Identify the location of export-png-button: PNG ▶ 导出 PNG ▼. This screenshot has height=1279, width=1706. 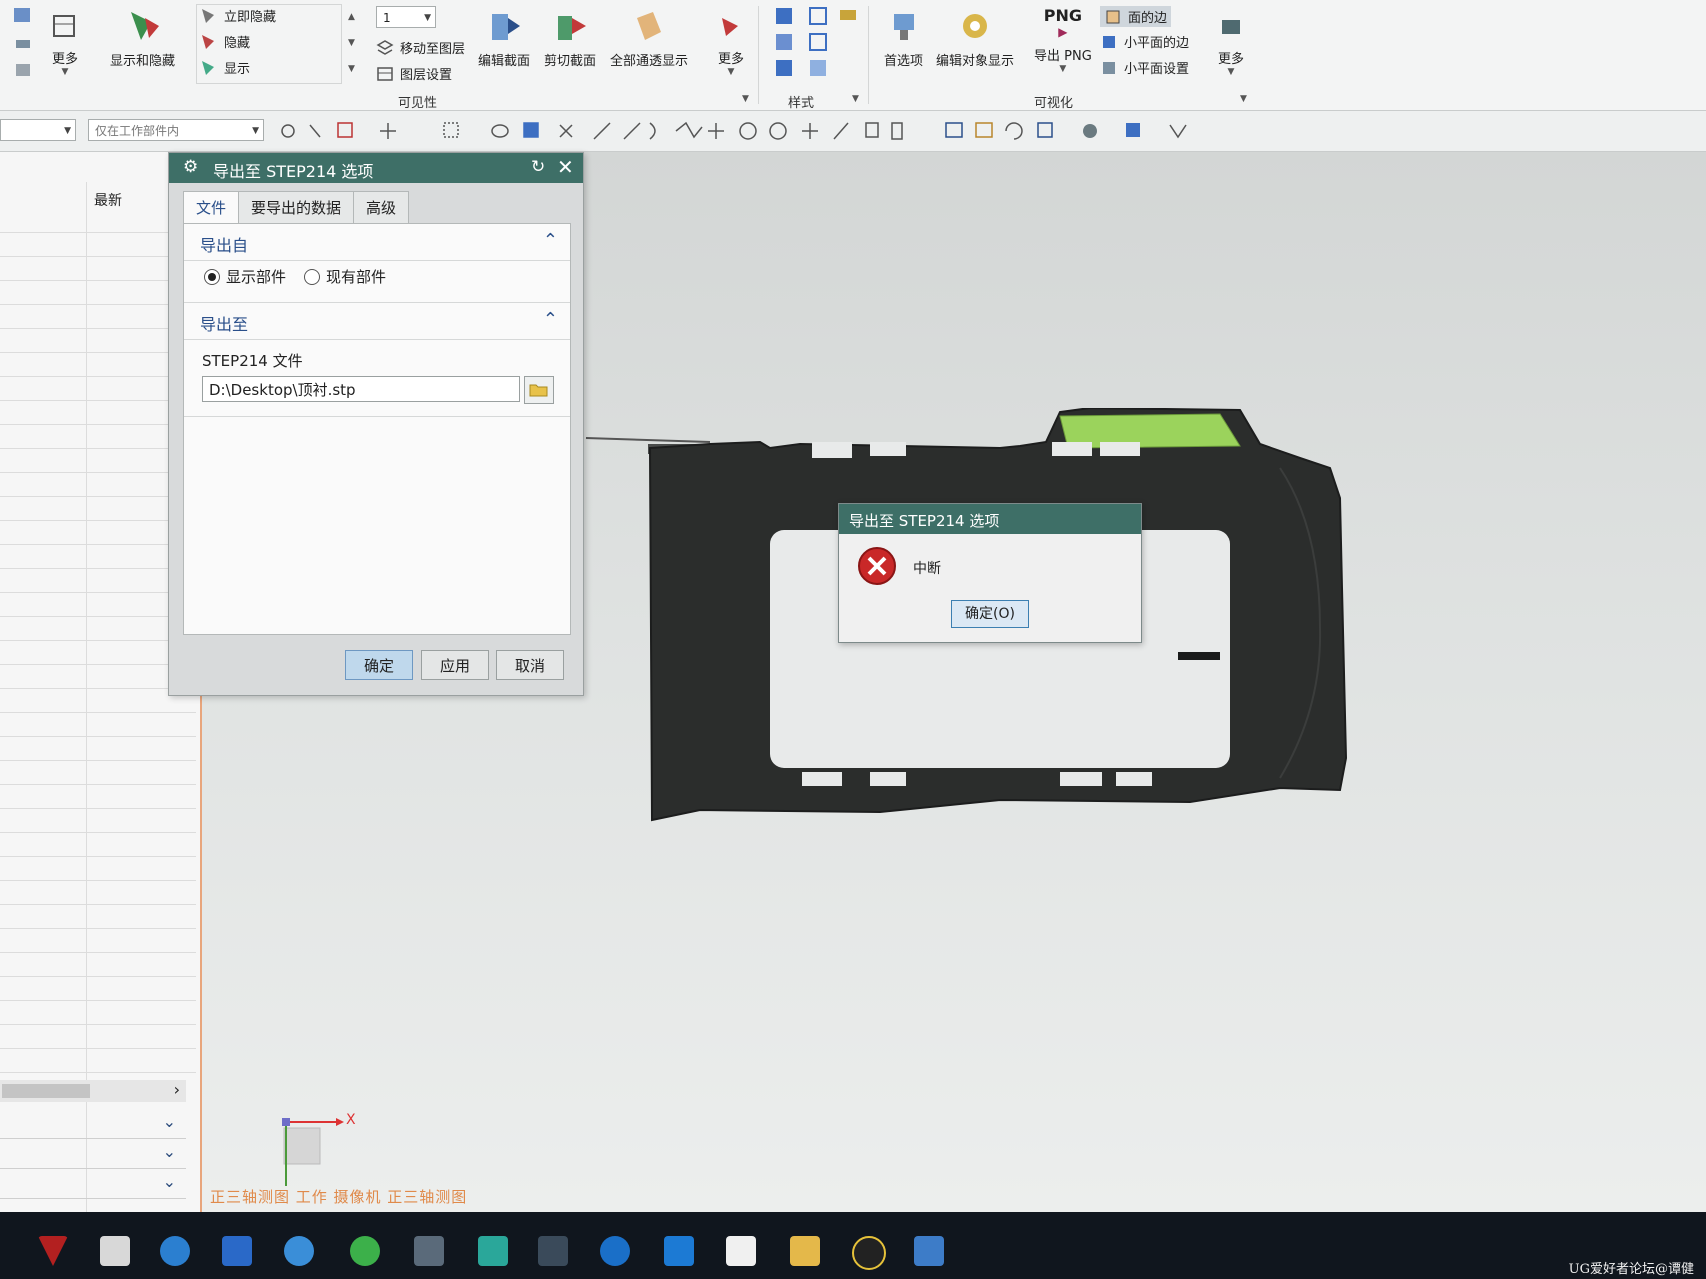
(1063, 40).